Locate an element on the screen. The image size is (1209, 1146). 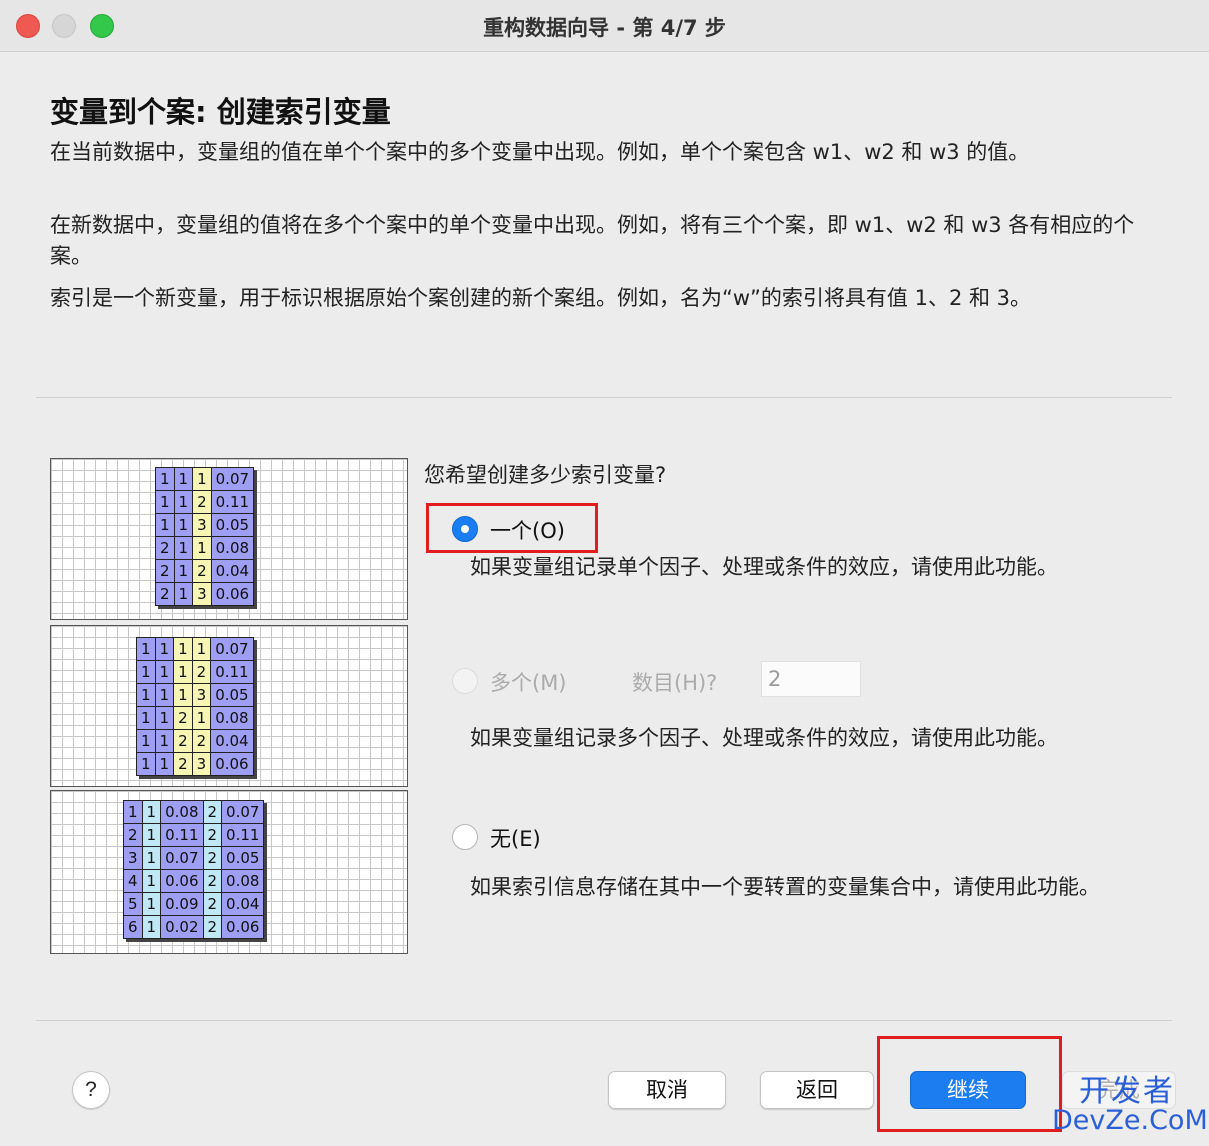
index-count-question: 您希望创建多少索引变量? is located at coordinates (545, 475).